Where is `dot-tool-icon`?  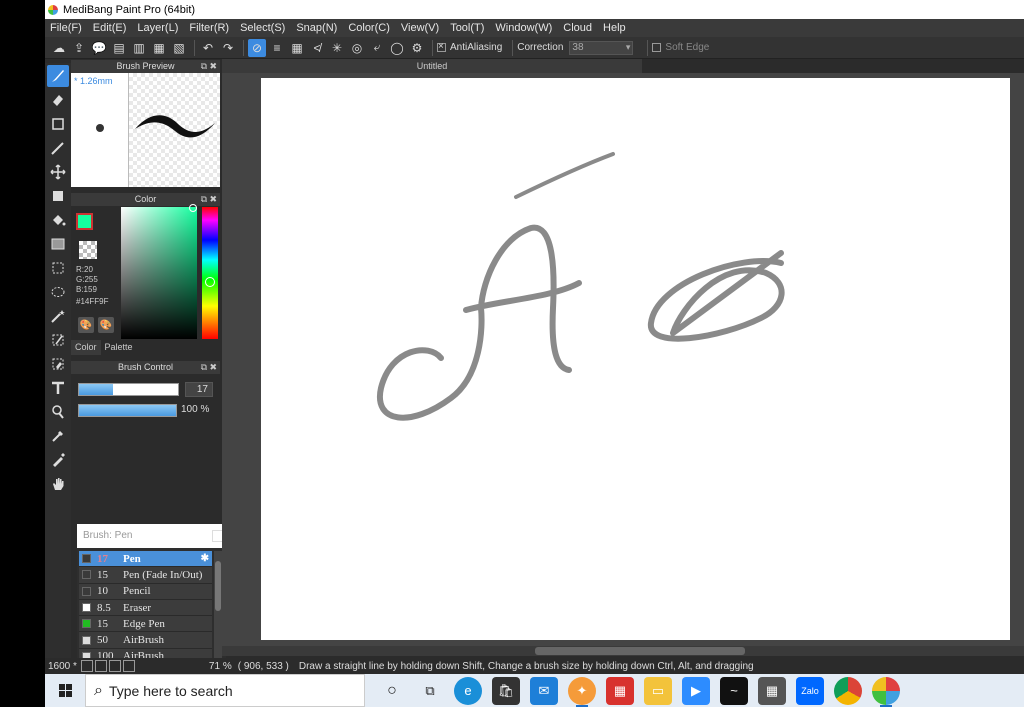
dot-tool-icon is located at coordinates (58, 124).